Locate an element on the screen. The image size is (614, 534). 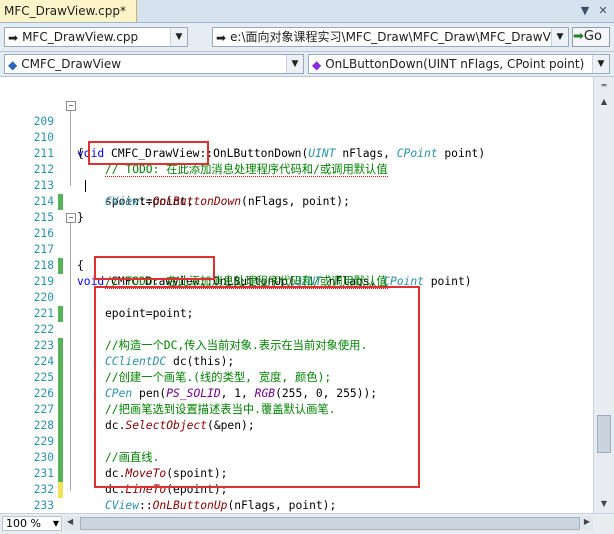
status-bar: 100 % ▼ ◀ ▶ is located at coordinates (307, 523).